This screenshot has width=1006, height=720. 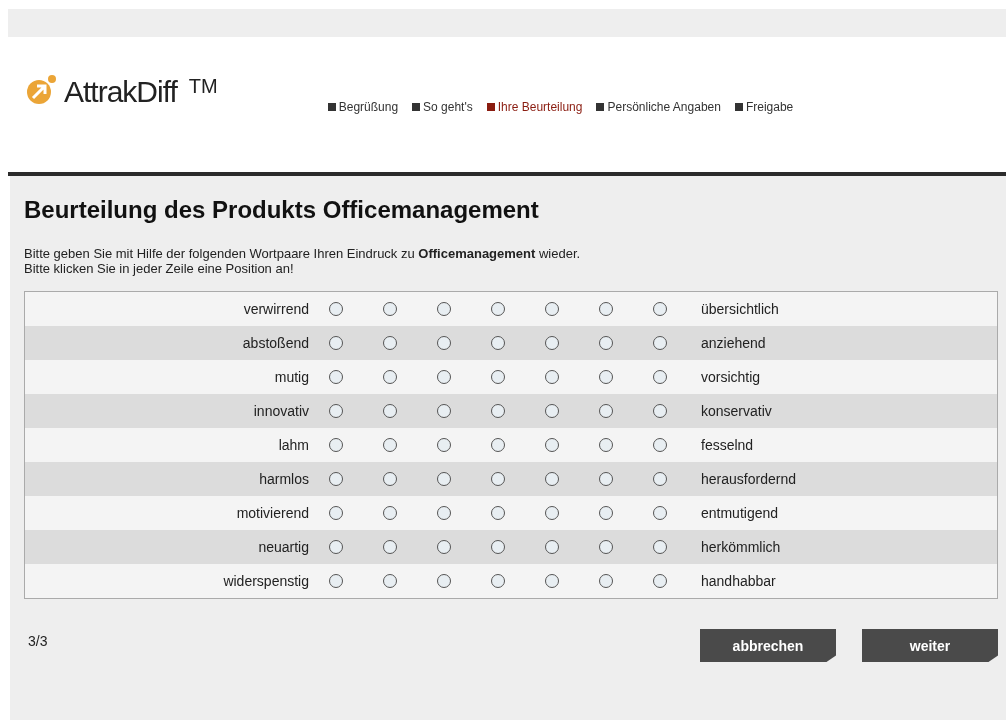 I want to click on left-word: neuartig, so click(x=283, y=547).